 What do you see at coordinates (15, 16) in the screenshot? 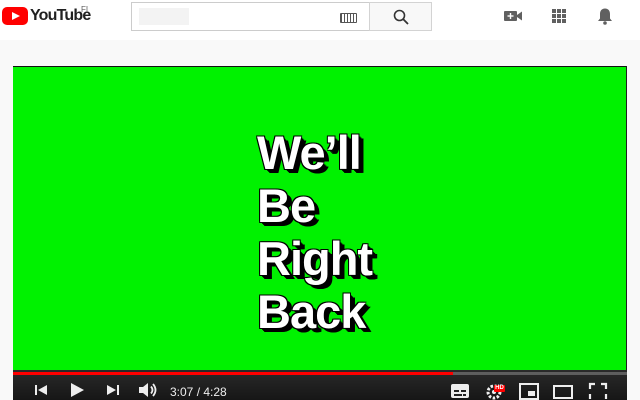
I see `youtube-play-logo-icon` at bounding box center [15, 16].